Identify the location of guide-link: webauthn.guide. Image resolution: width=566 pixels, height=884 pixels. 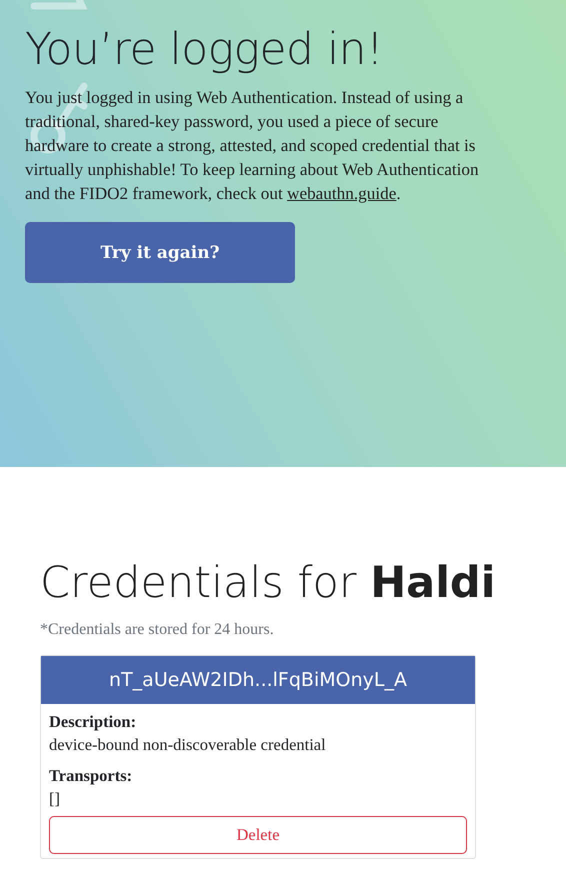
(341, 193).